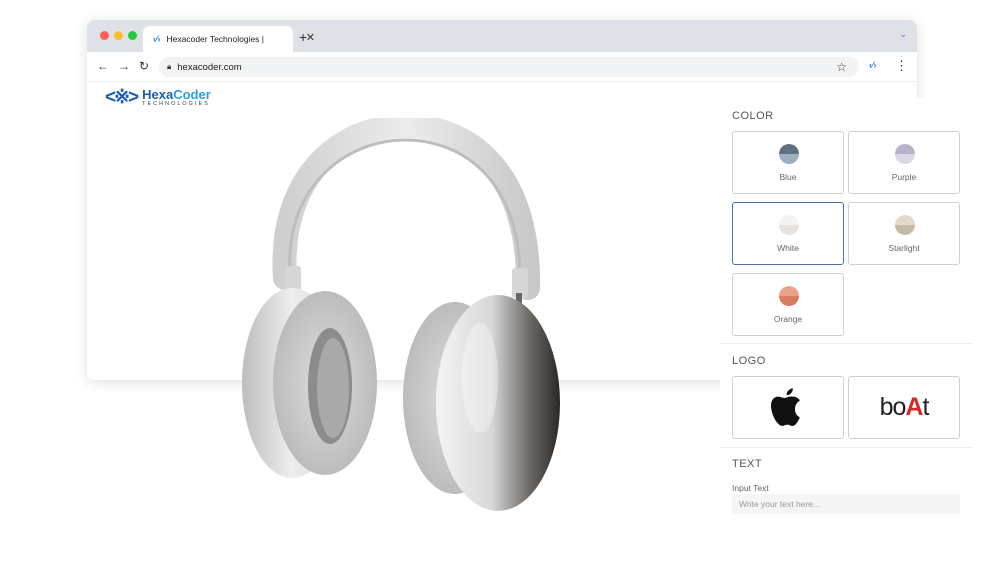 The height and width of the screenshot is (563, 1000). Describe the element at coordinates (789, 154) in the screenshot. I see `blue-swatch` at that location.